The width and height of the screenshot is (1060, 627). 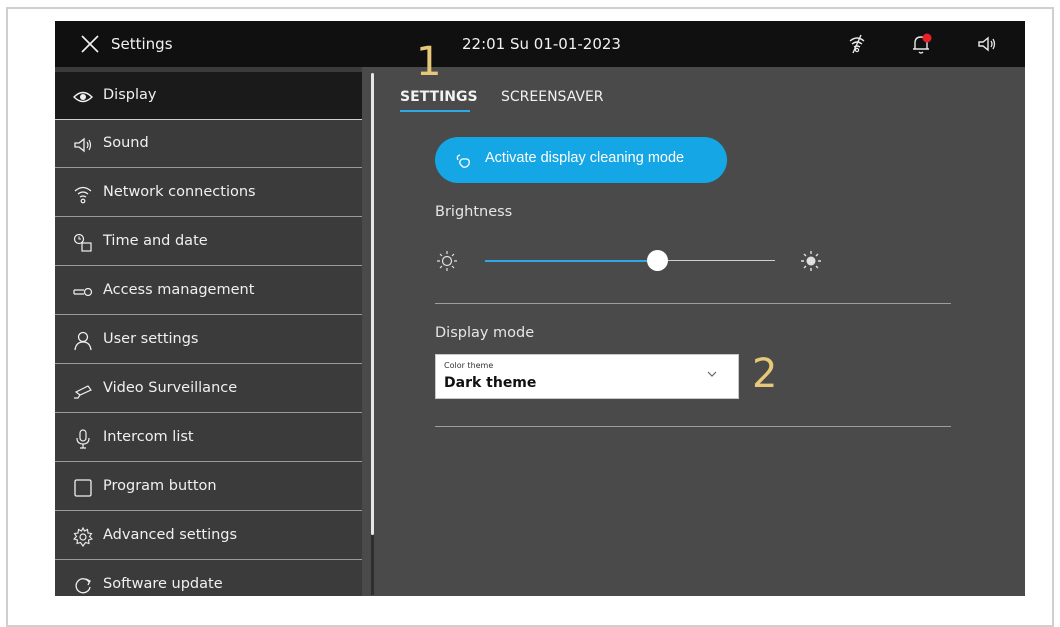 What do you see at coordinates (372, 304) in the screenshot?
I see `sidebar-scrollbar` at bounding box center [372, 304].